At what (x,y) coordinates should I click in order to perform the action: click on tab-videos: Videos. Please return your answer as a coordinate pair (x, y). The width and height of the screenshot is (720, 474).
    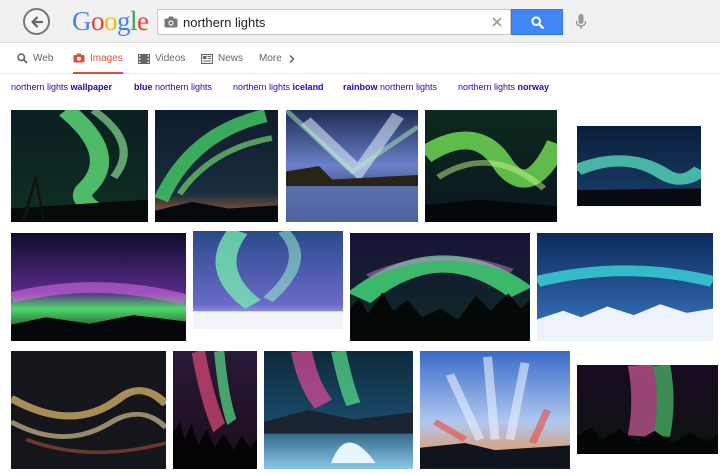
    Looking at the image, I should click on (161, 58).